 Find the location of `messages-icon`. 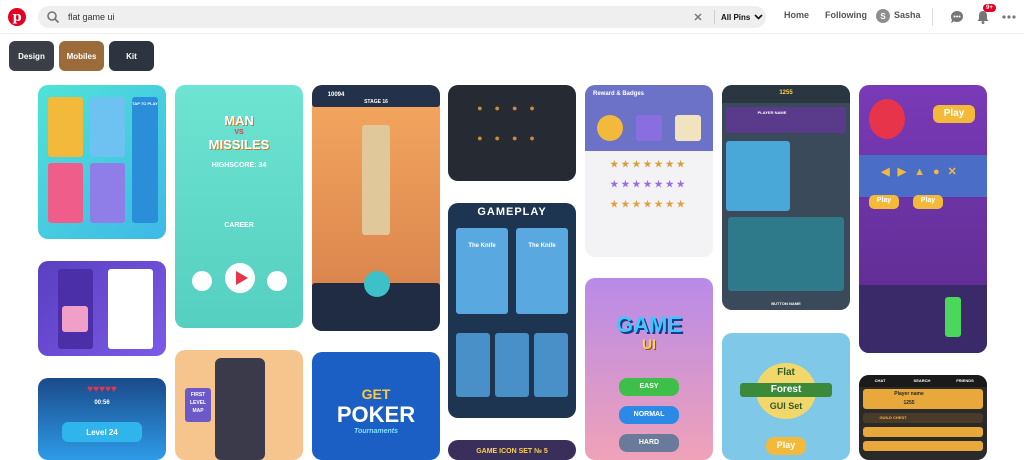

messages-icon is located at coordinates (957, 17).